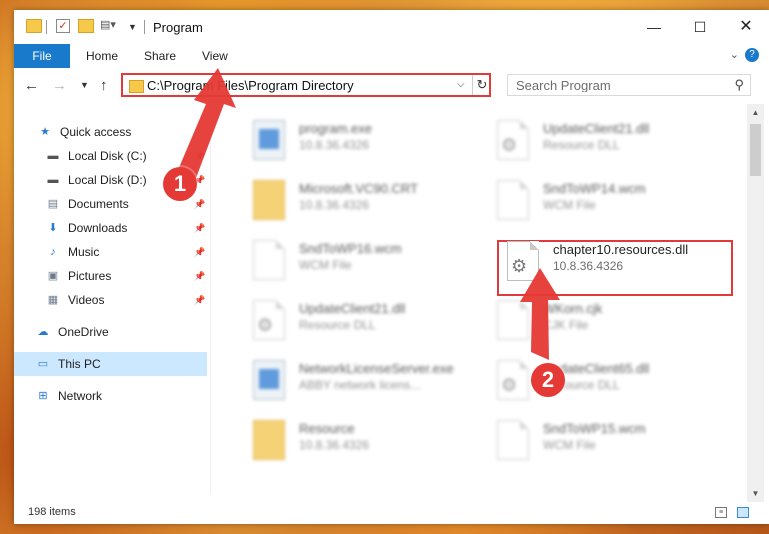  Describe the element at coordinates (752, 55) in the screenshot. I see `help-button: ?` at that location.